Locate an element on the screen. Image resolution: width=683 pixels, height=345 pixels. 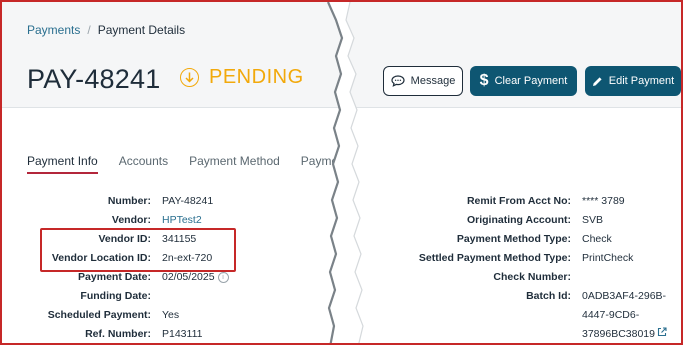
dollar-icon: $ is located at coordinates (484, 80).